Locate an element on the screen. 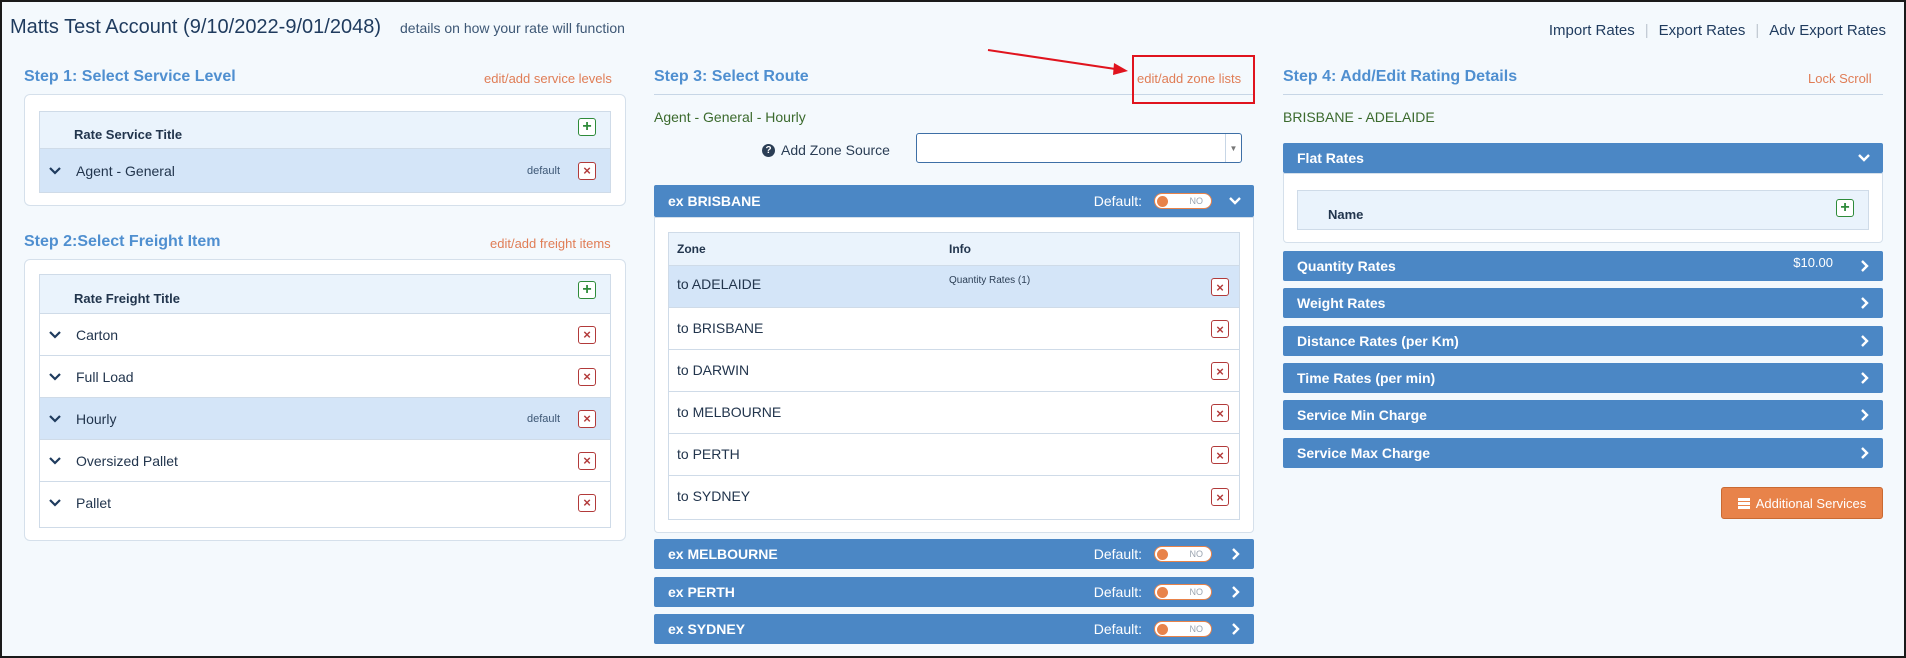 The image size is (1906, 658). table-row: Hourly default × is located at coordinates (325, 418).